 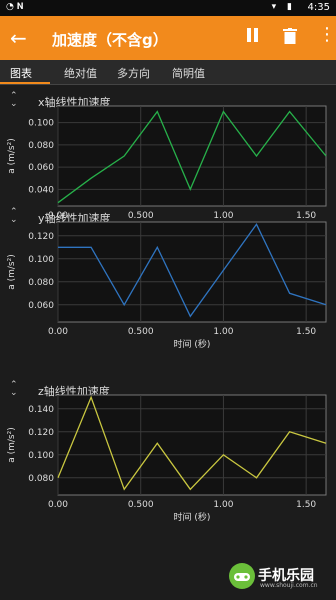 What do you see at coordinates (110, 40) in the screenshot?
I see `page-title: 加速度（不含g）` at bounding box center [110, 40].